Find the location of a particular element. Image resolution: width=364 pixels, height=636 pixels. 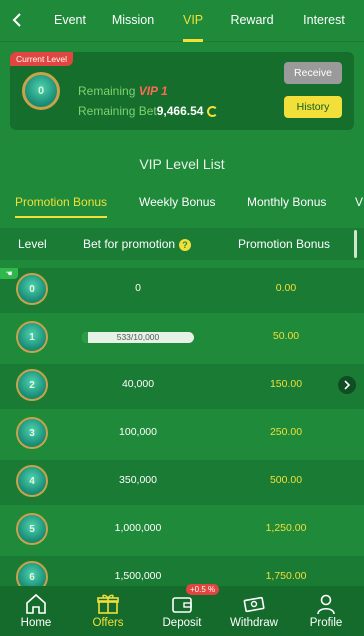

subtab-monthly-bonus: Monthly Bonus is located at coordinates (286, 204).